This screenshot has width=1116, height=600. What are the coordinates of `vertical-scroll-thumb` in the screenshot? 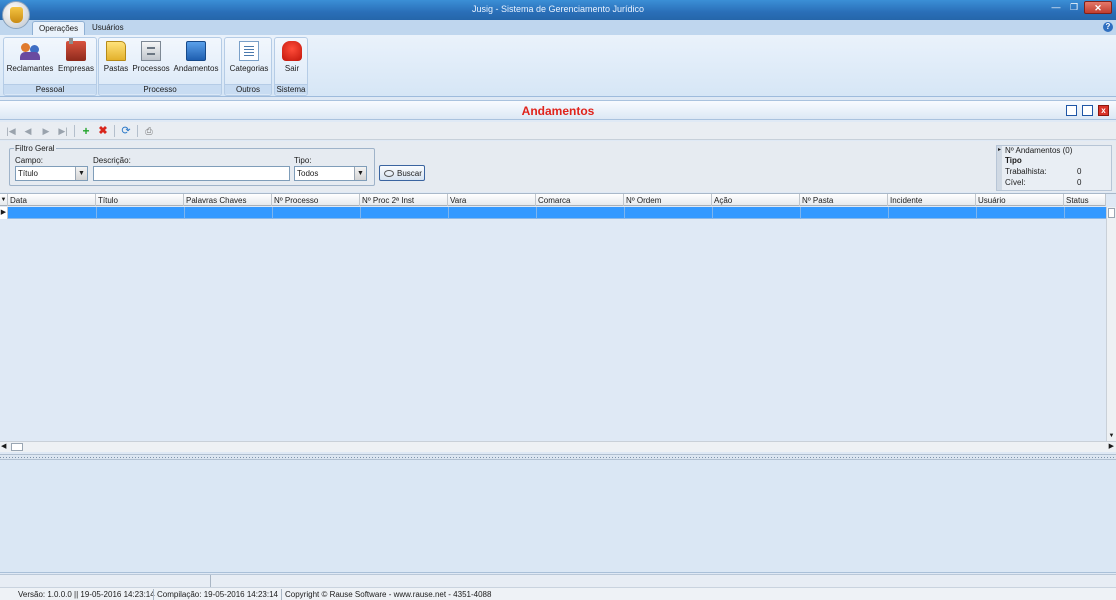 It's located at (1111, 213).